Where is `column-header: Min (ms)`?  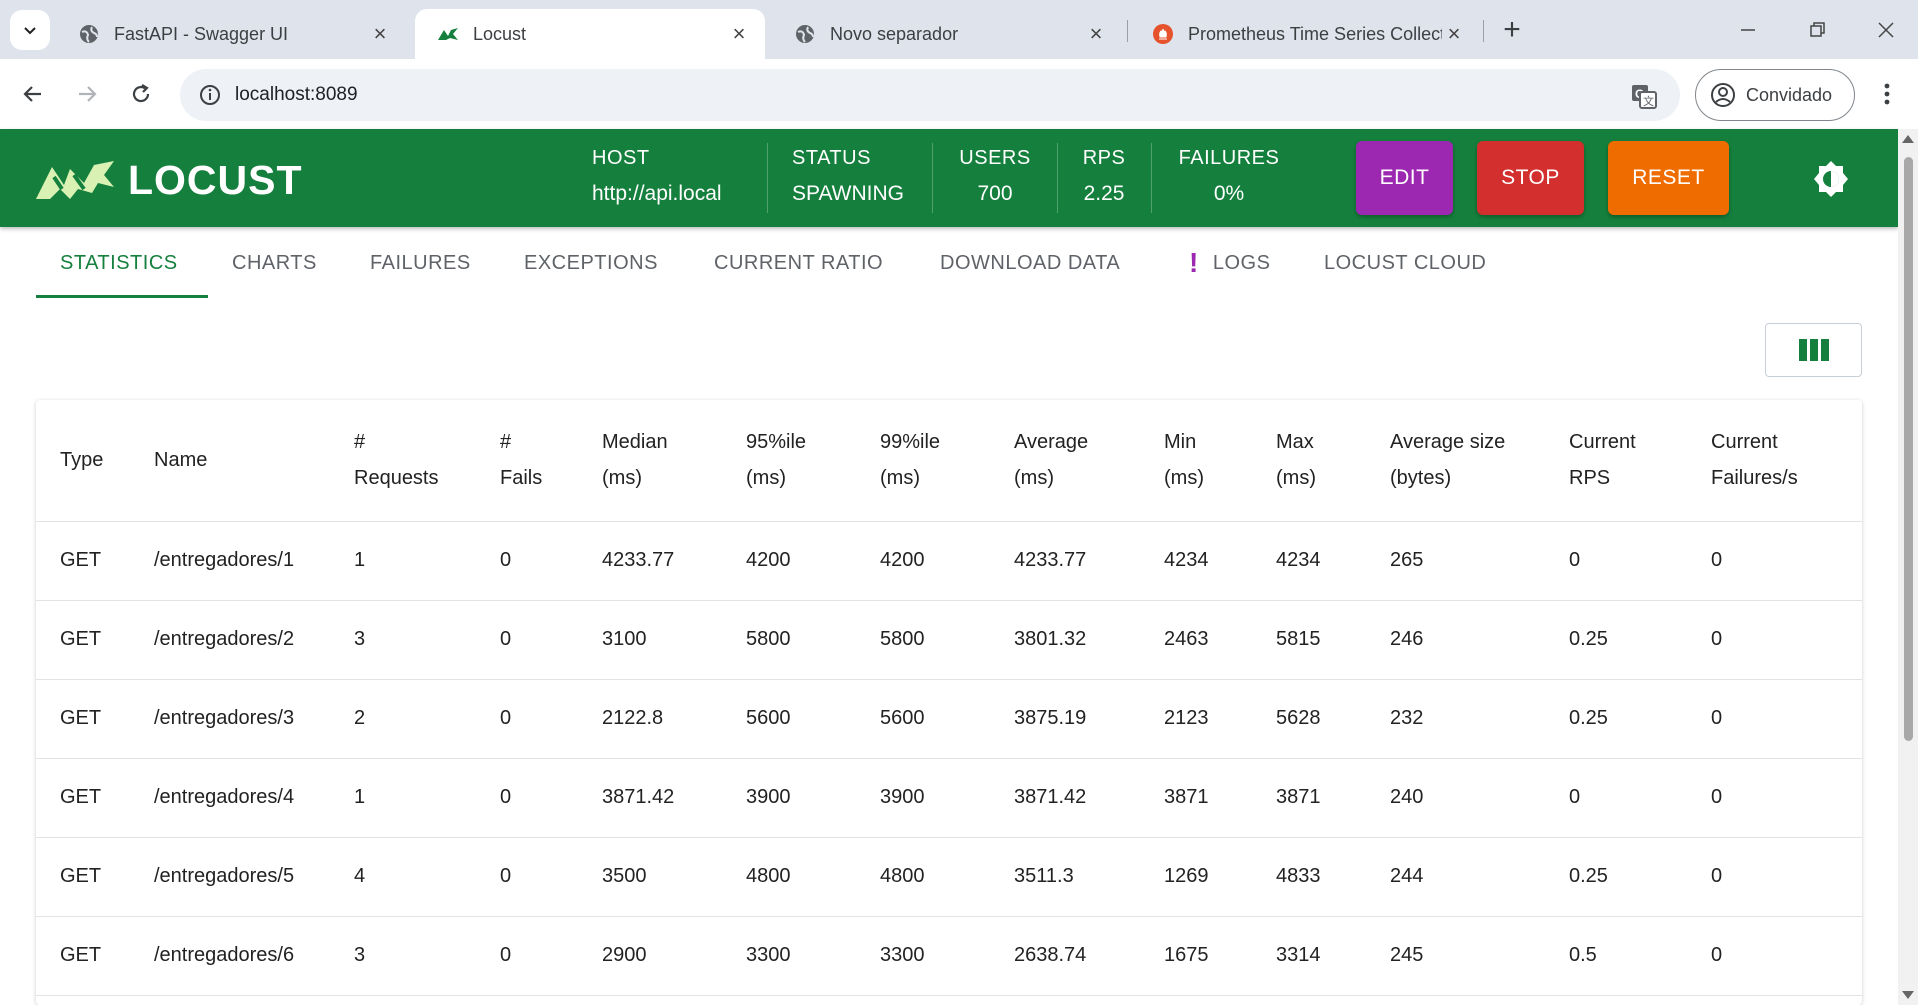 column-header: Min (ms) is located at coordinates (1196, 461).